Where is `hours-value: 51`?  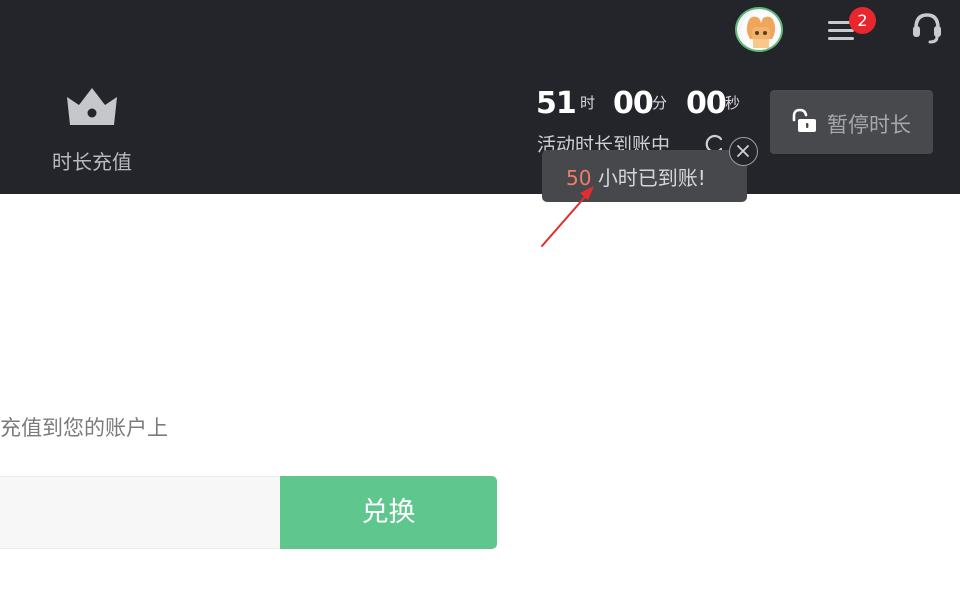
hours-value: 51 is located at coordinates (556, 103).